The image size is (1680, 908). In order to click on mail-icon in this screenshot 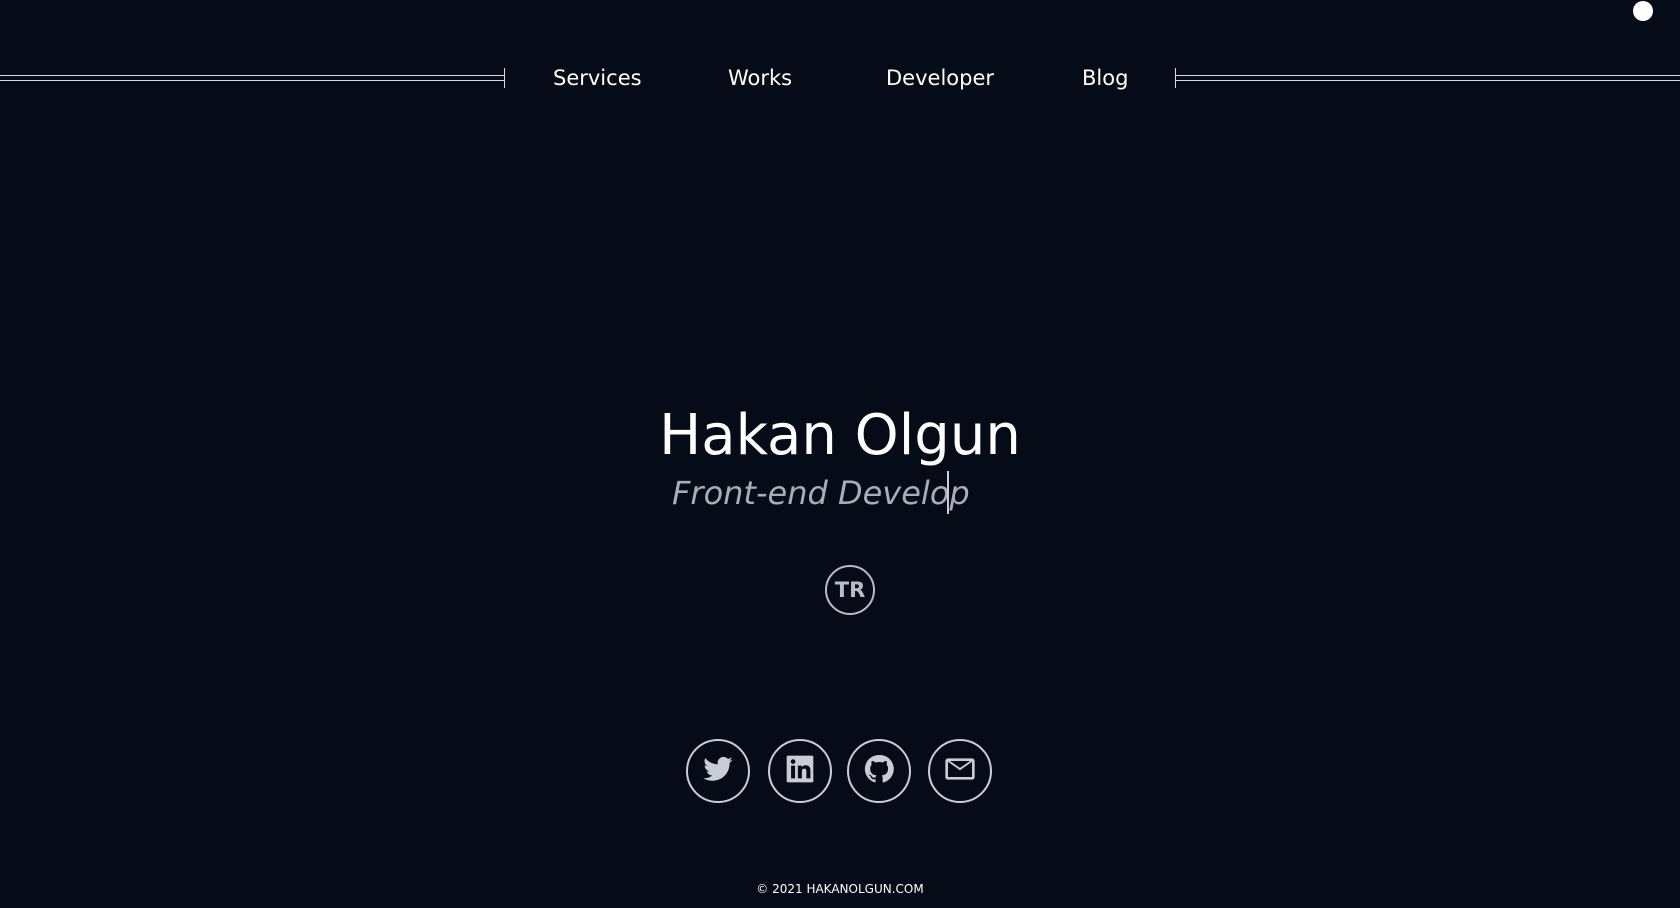, I will do `click(960, 771)`.